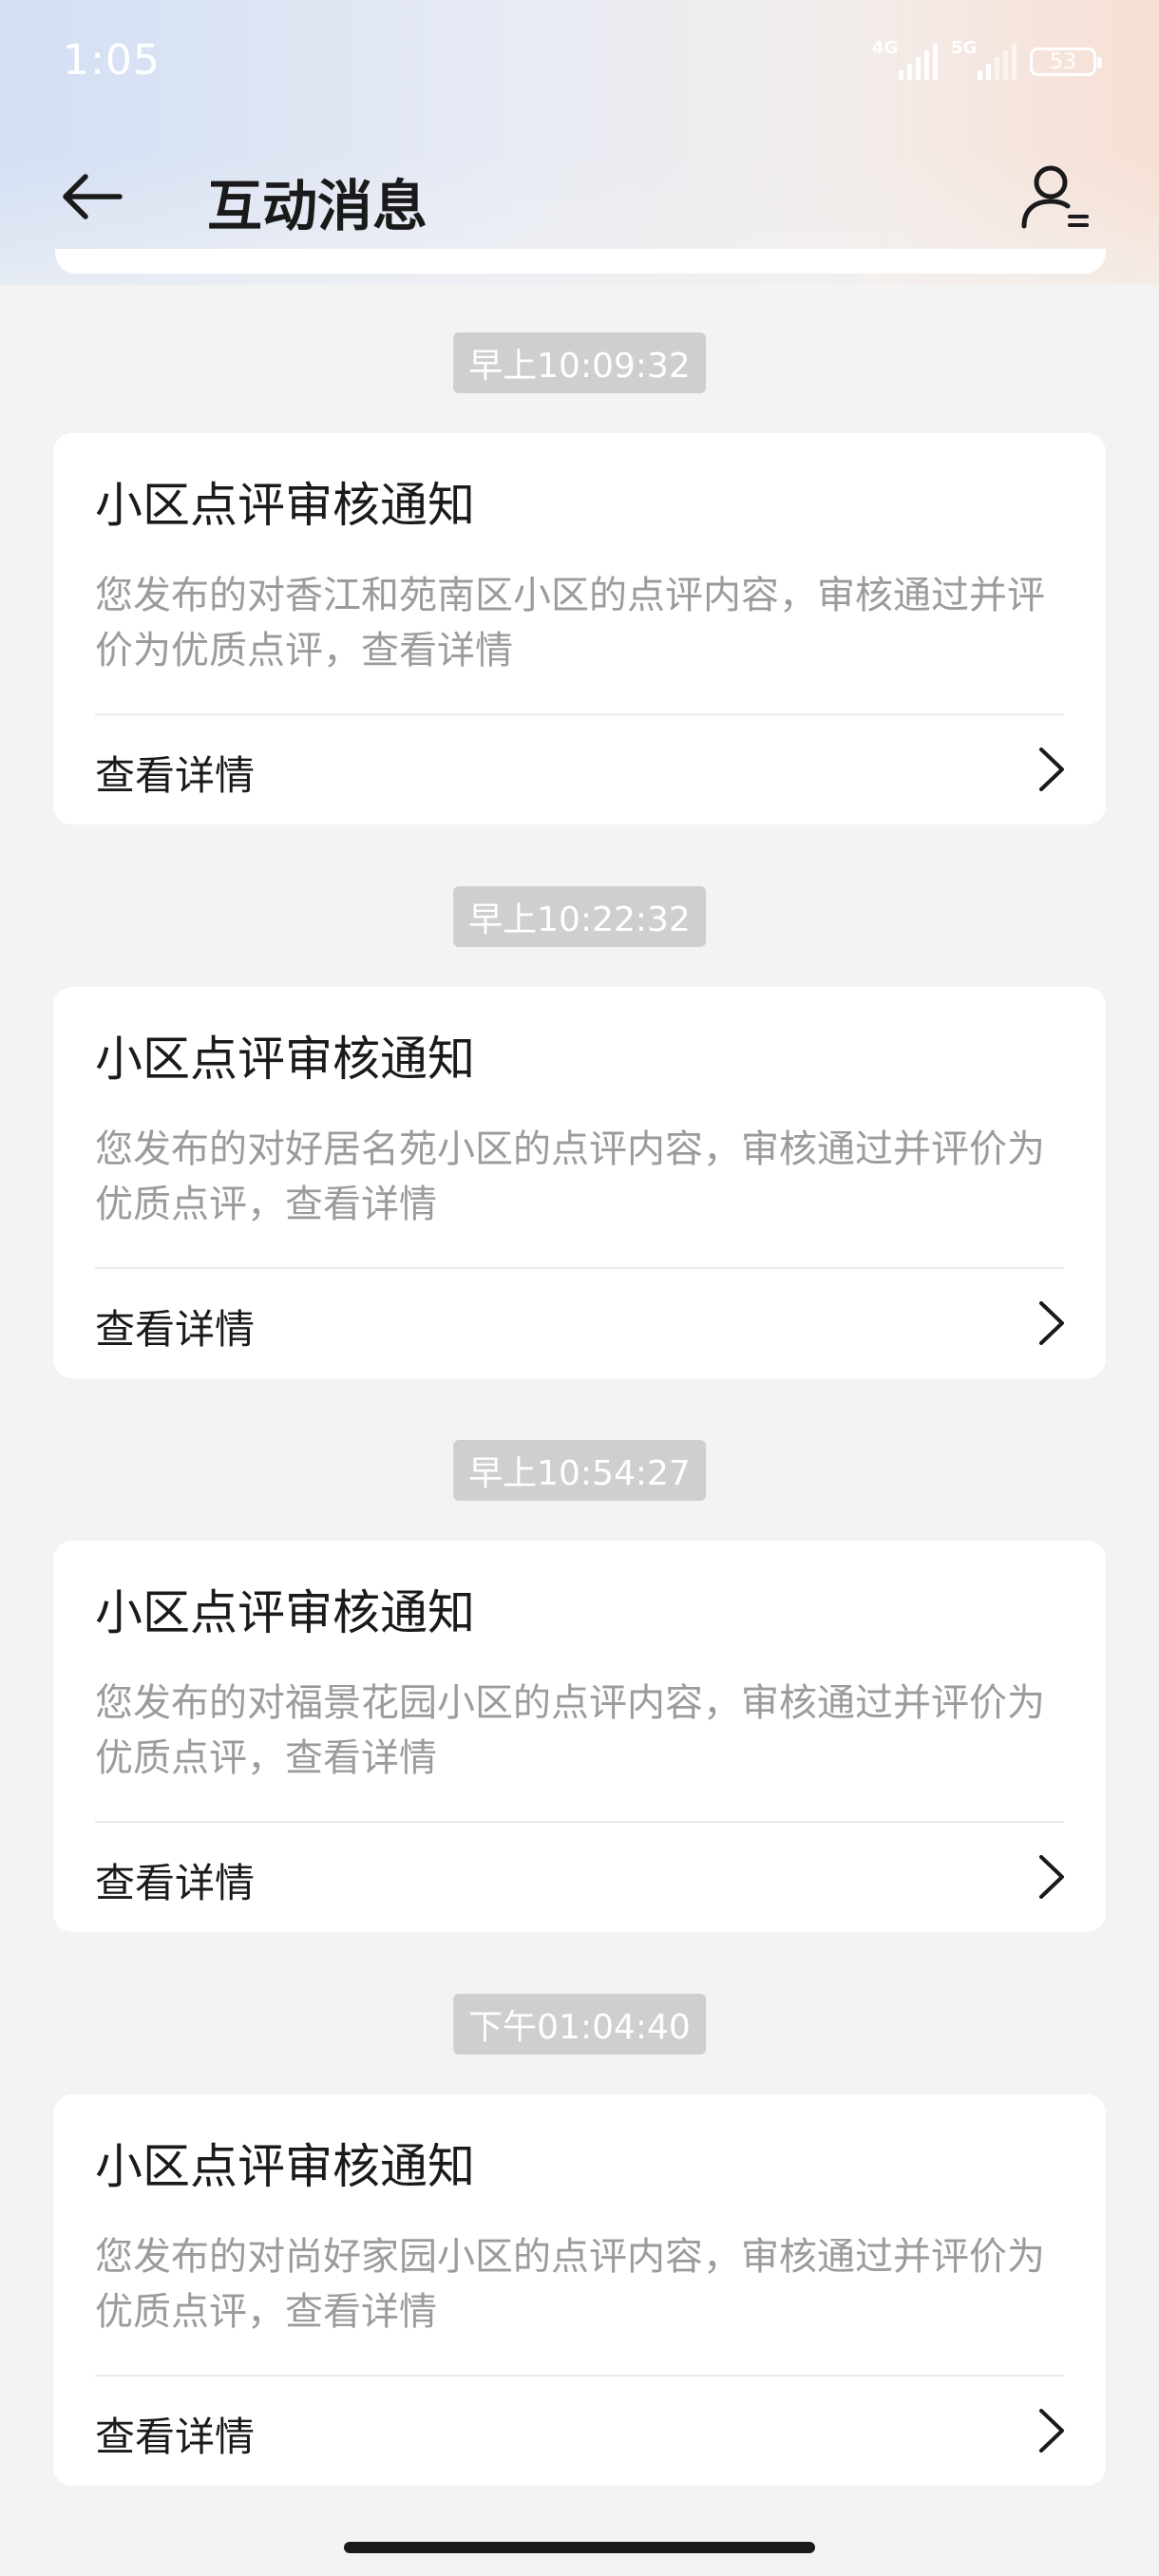 Image resolution: width=1159 pixels, height=2576 pixels. I want to click on message-timestamp: 早上10:54:27, so click(579, 1470).